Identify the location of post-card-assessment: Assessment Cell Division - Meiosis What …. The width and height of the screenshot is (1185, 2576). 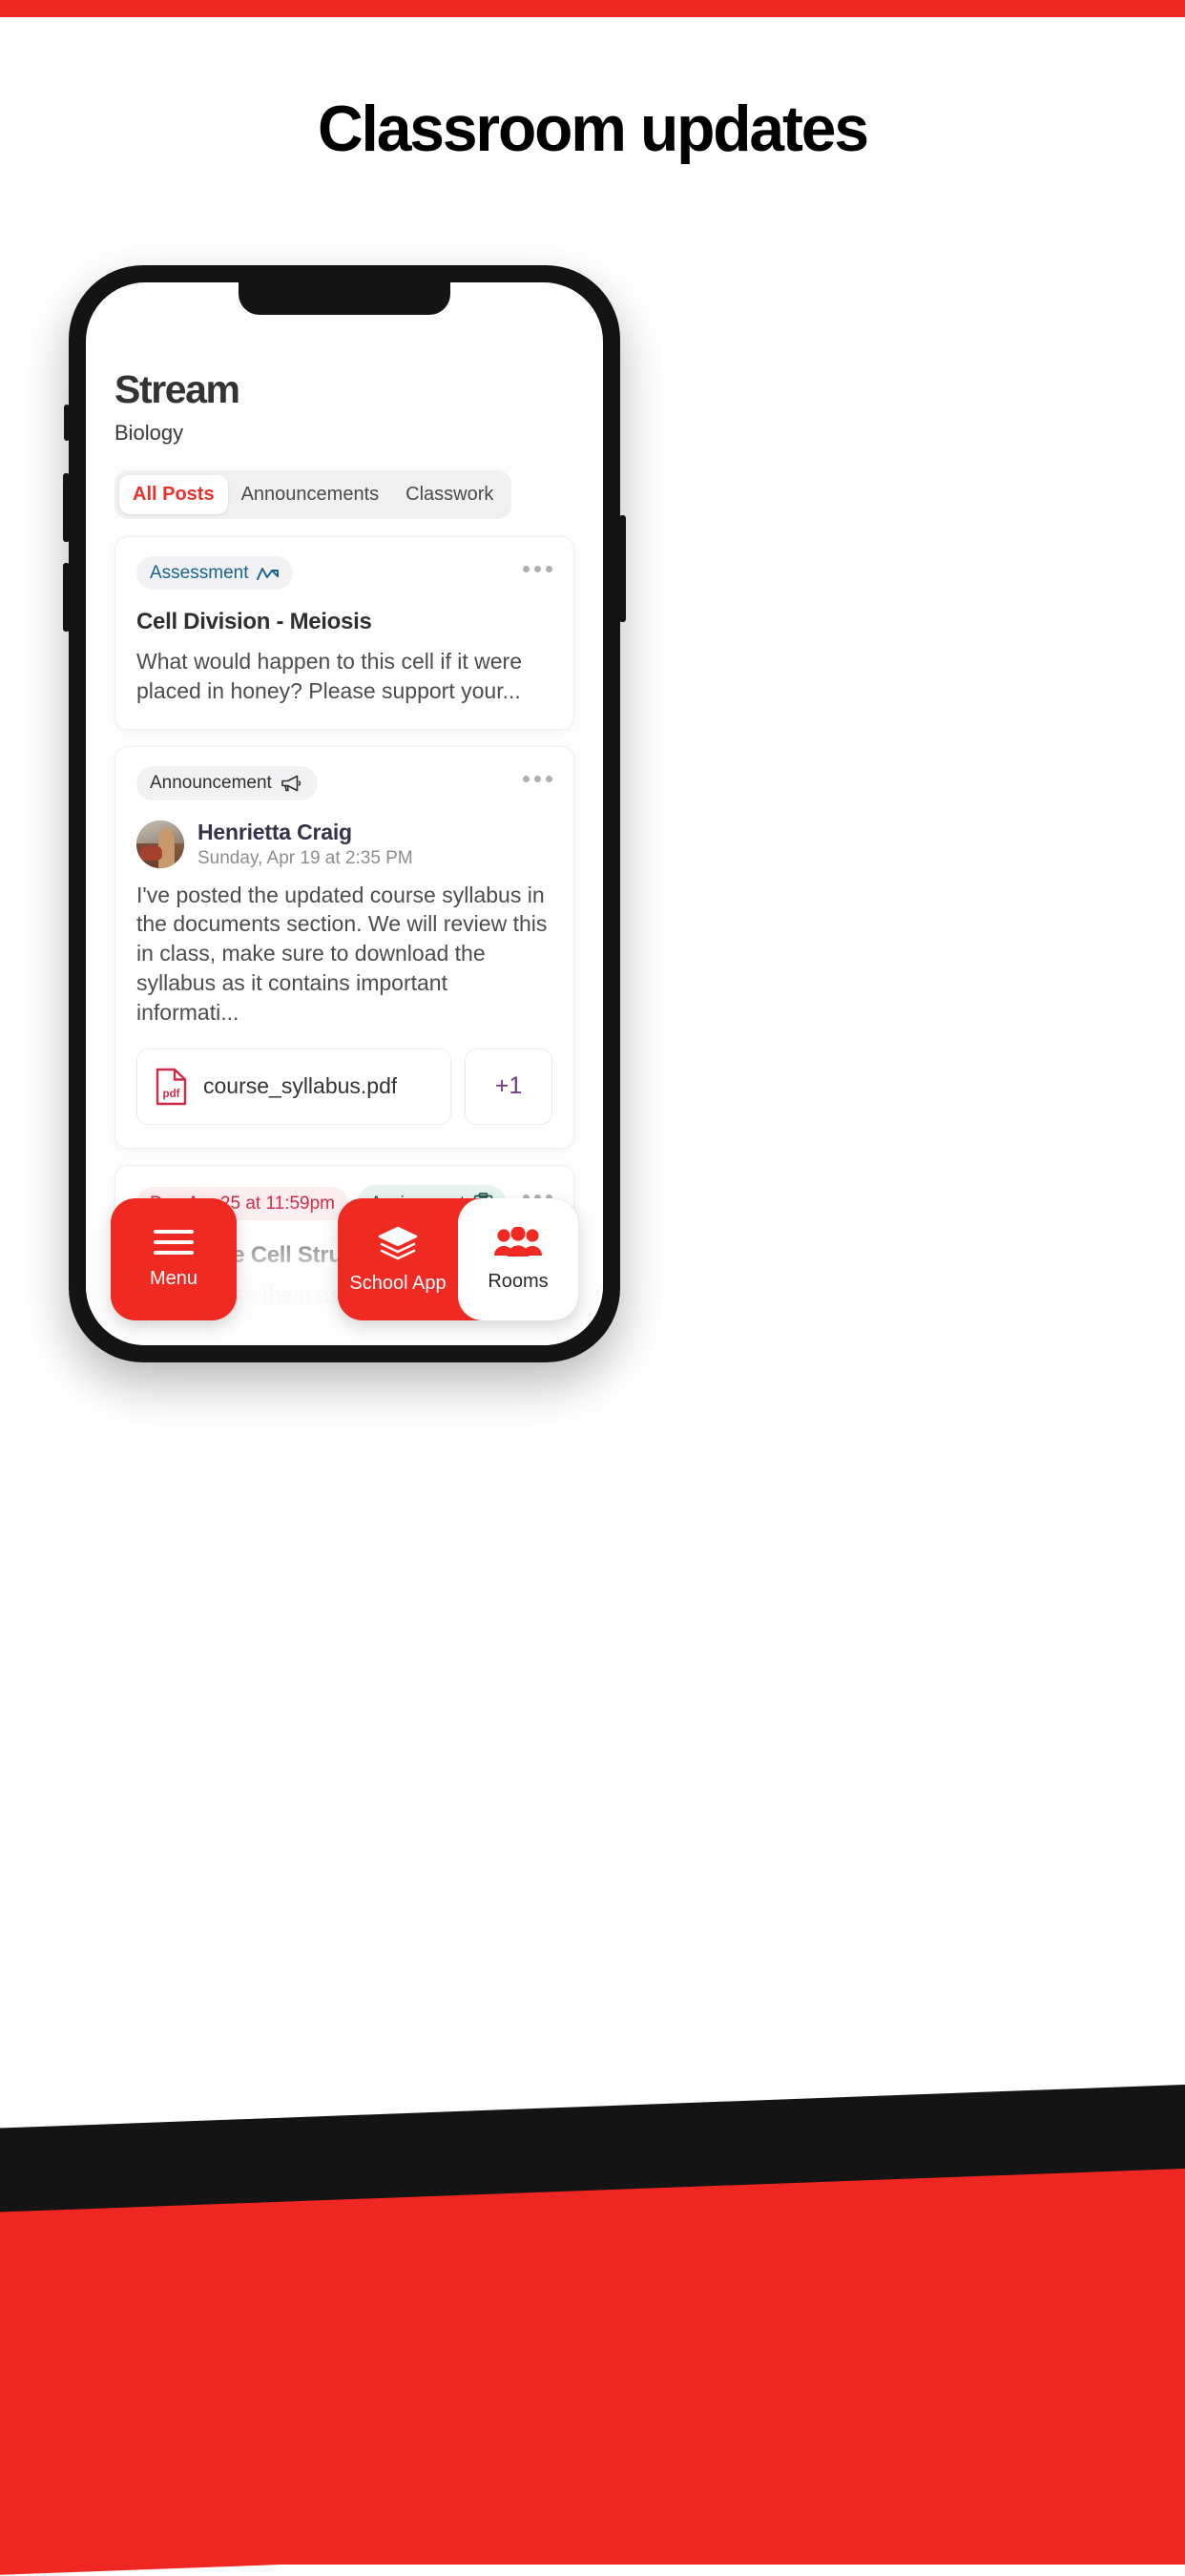
(344, 633).